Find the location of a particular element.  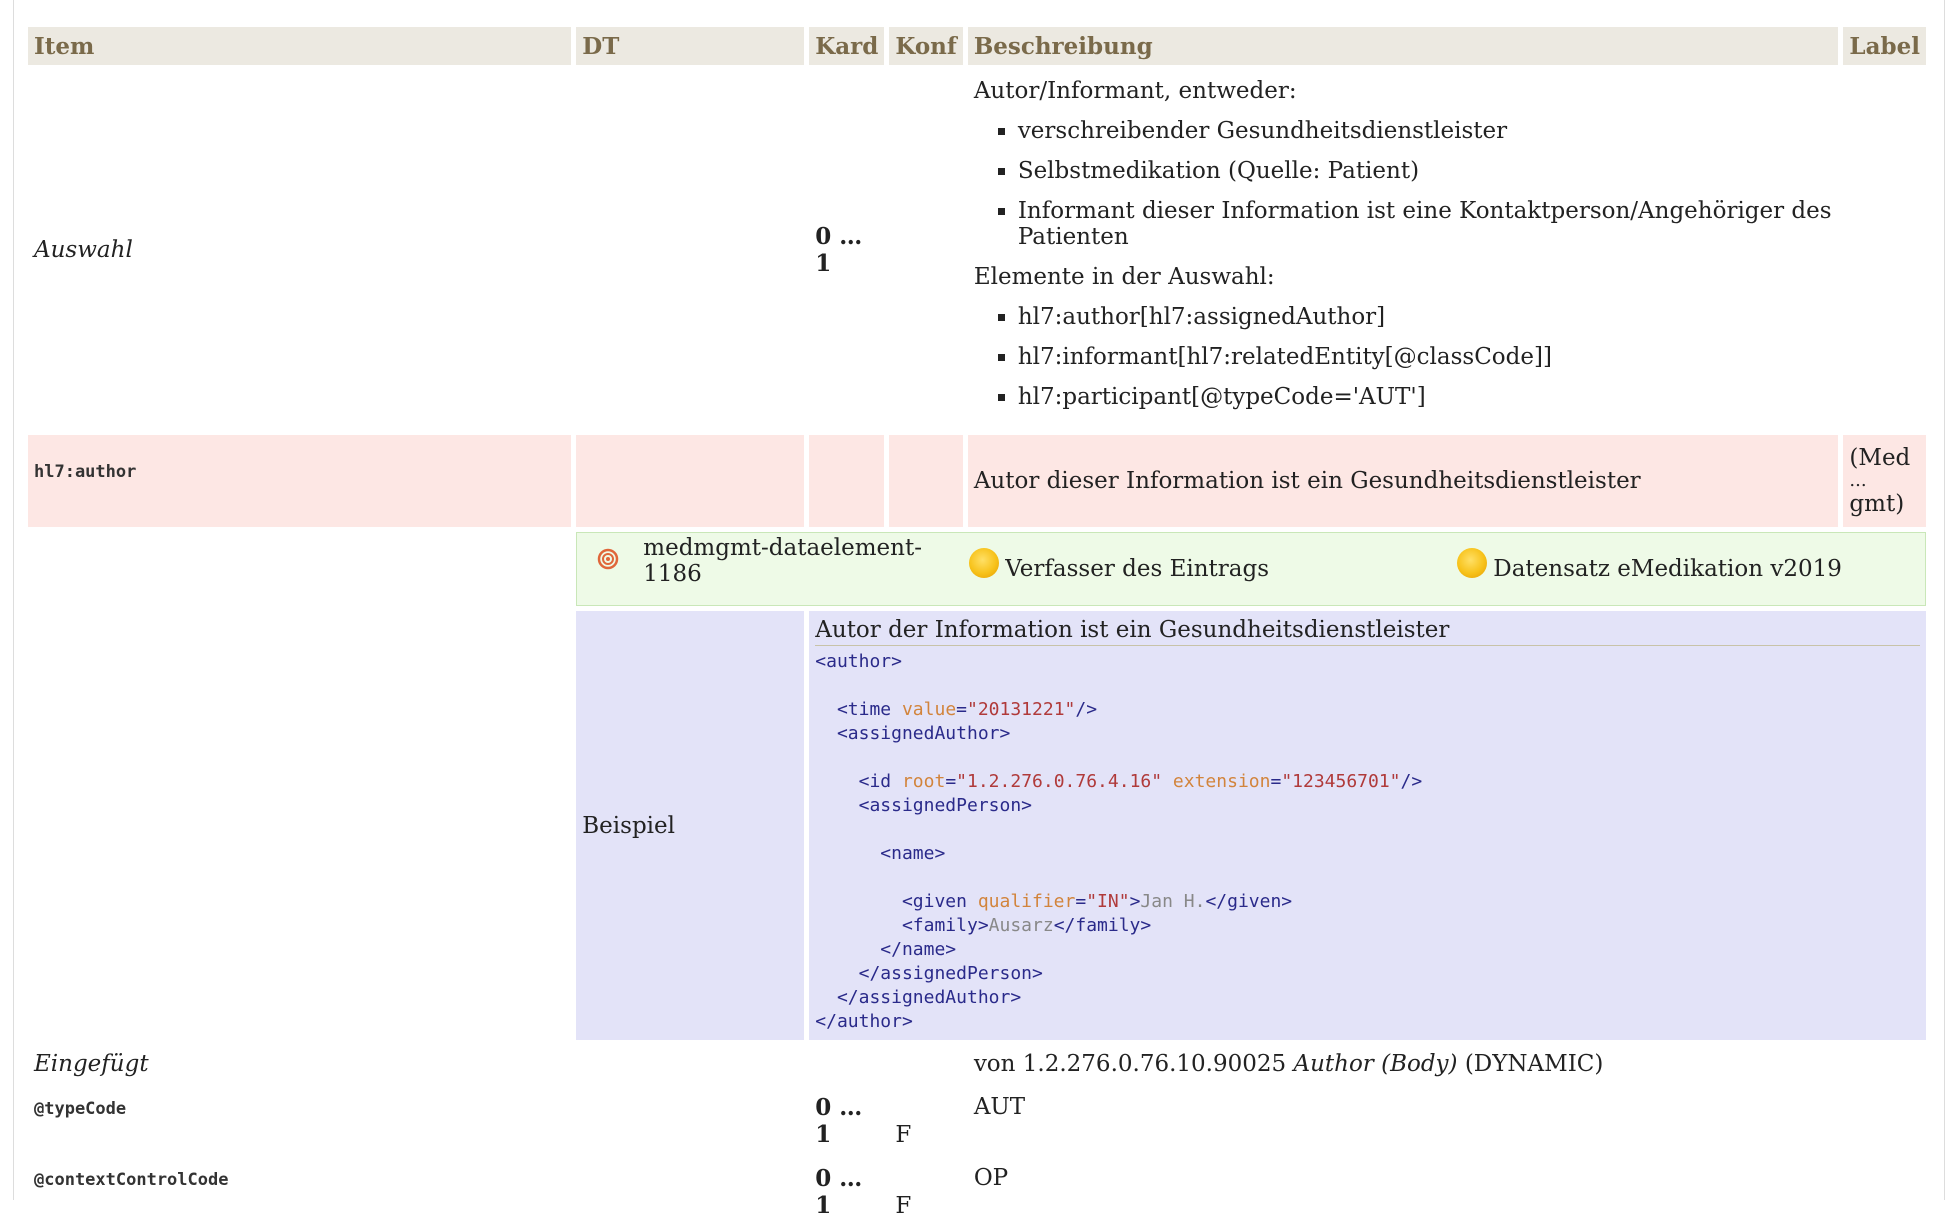

auswahl-elements-intro: Elemente in der Auswahl: is located at coordinates (1124, 277).